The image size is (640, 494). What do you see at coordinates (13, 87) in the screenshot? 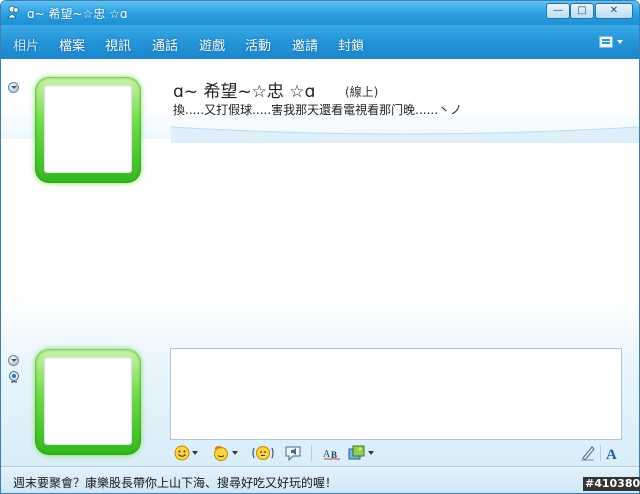
I see `collapse-contact-toggle` at bounding box center [13, 87].